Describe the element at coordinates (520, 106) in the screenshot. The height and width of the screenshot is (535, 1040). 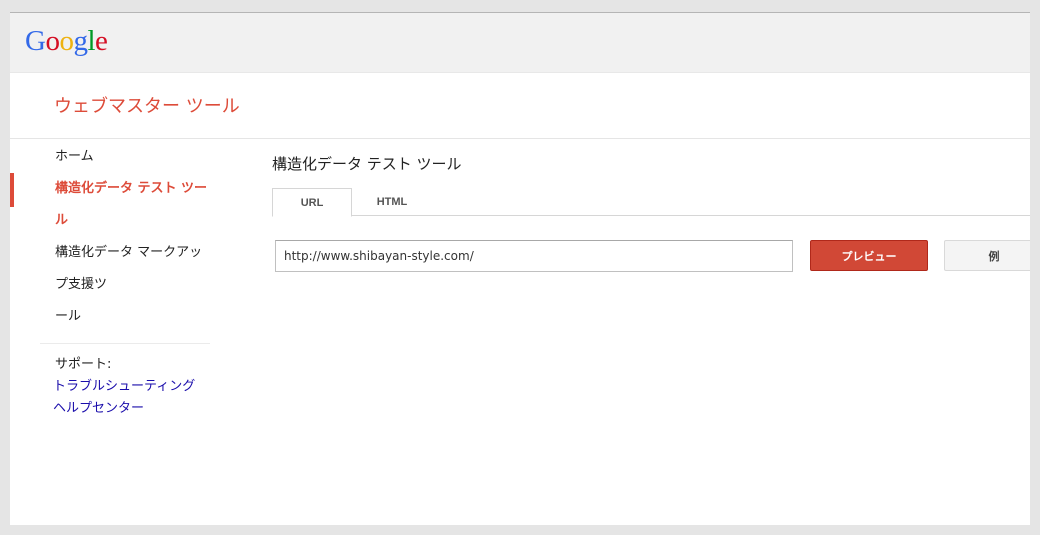
I see `product-bar: ウェブマスター ツール` at that location.